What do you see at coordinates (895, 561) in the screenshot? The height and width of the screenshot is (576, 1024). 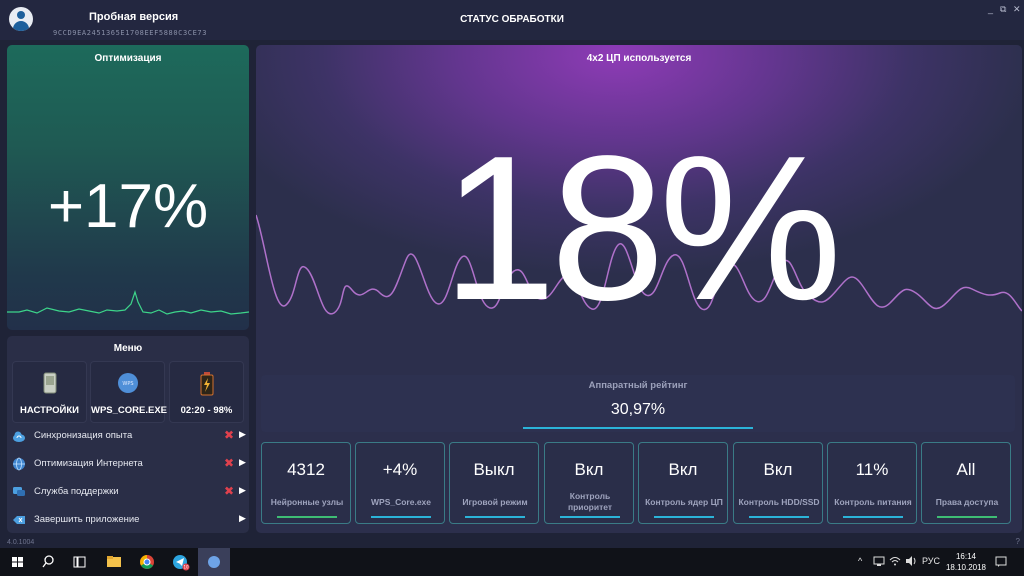 I see `wifi-icon` at bounding box center [895, 561].